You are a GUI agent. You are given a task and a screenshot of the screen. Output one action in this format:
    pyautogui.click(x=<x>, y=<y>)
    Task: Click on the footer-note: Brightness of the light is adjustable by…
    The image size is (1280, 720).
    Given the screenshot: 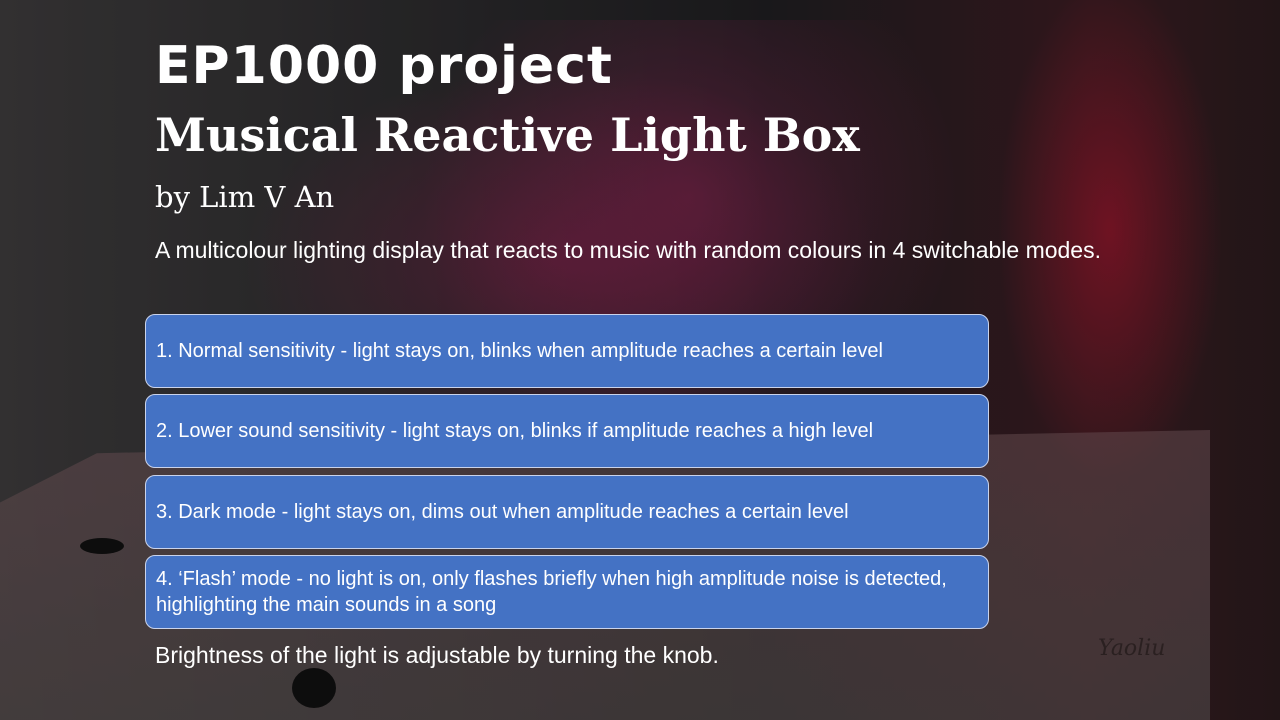 What is the action you would take?
    pyautogui.click(x=437, y=655)
    